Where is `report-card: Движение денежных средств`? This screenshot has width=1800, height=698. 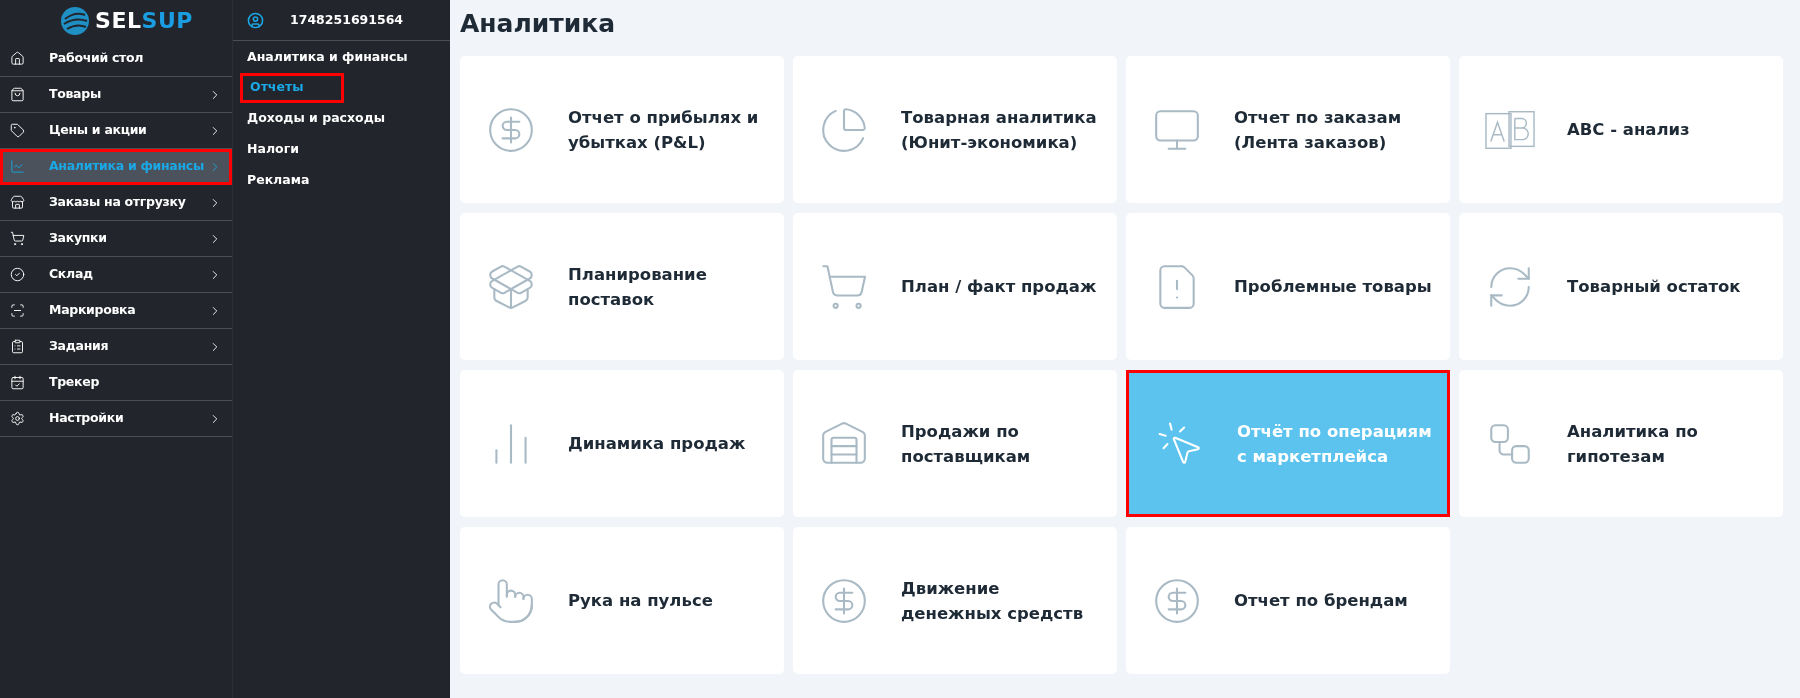
report-card: Движение денежных средств is located at coordinates (955, 600).